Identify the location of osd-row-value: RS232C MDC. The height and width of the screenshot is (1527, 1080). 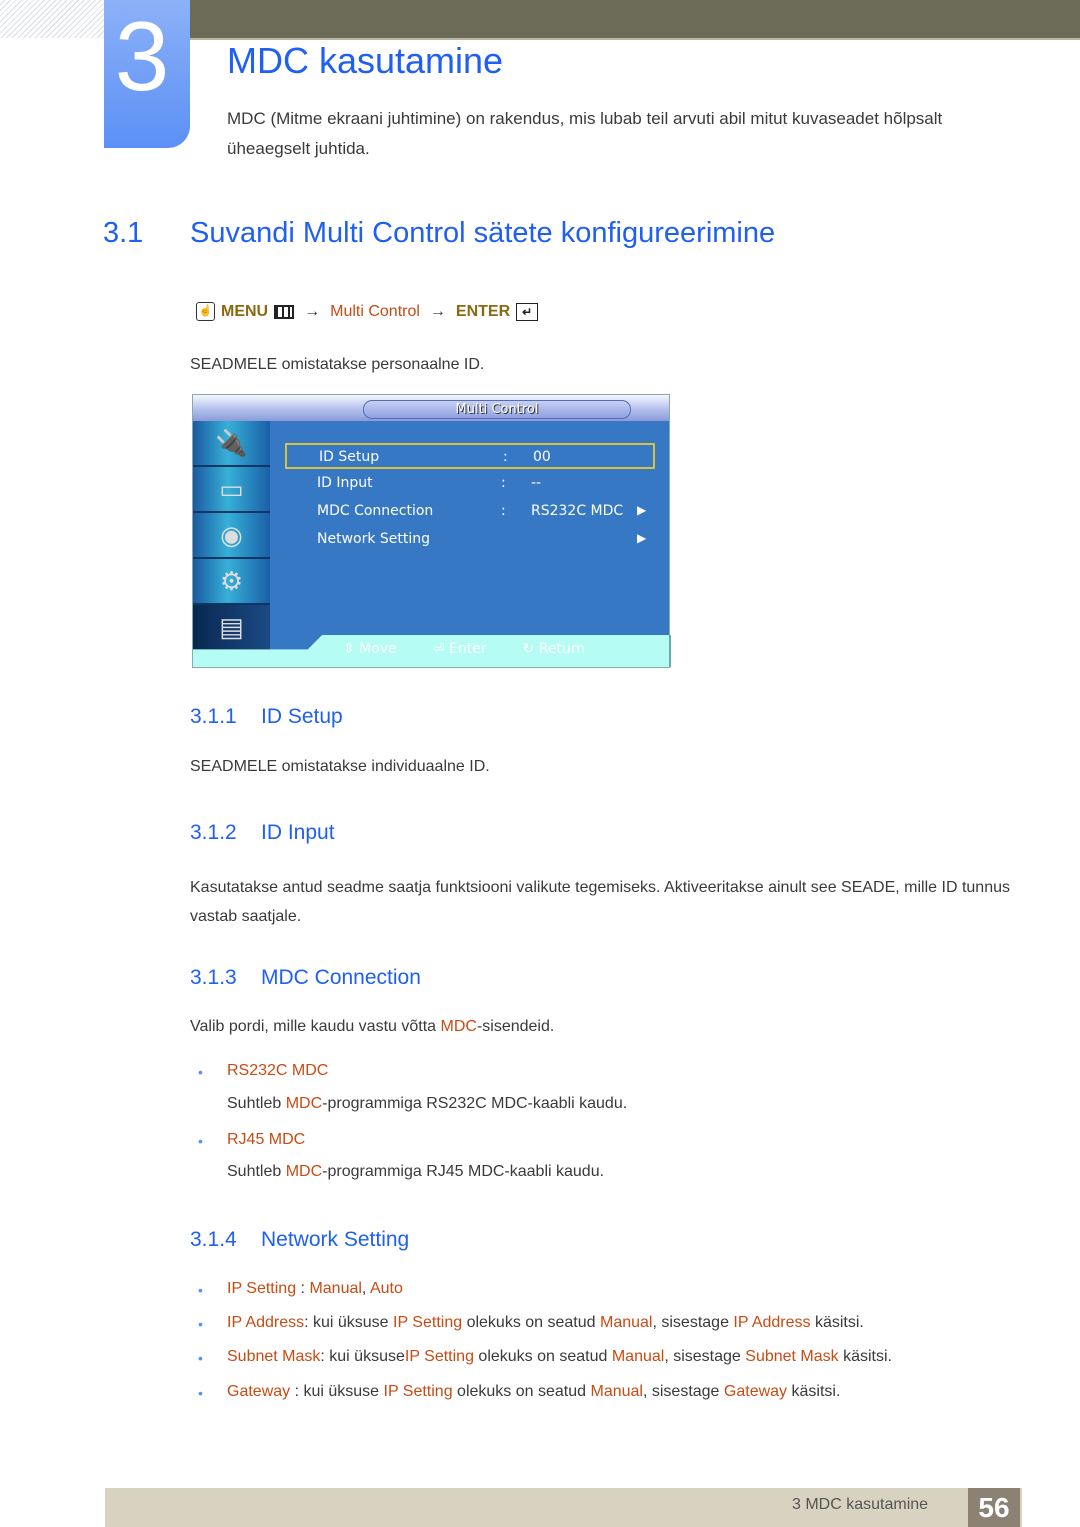
(577, 511).